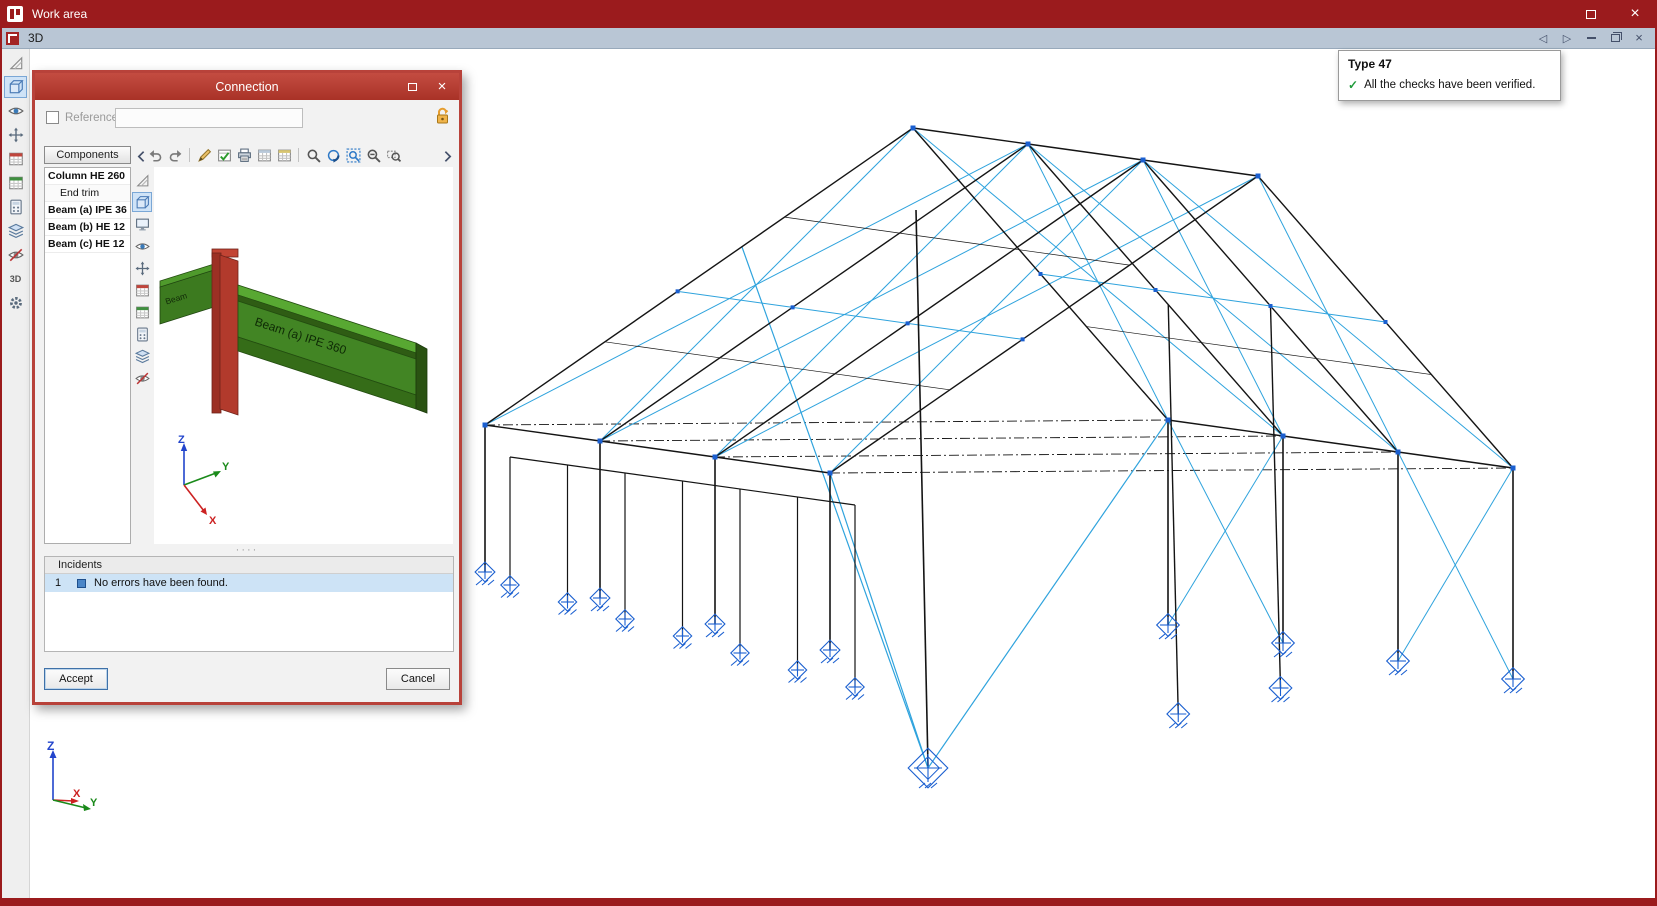 This screenshot has width=1657, height=906. What do you see at coordinates (15, 279) in the screenshot?
I see `view-3d-icon: 3D` at bounding box center [15, 279].